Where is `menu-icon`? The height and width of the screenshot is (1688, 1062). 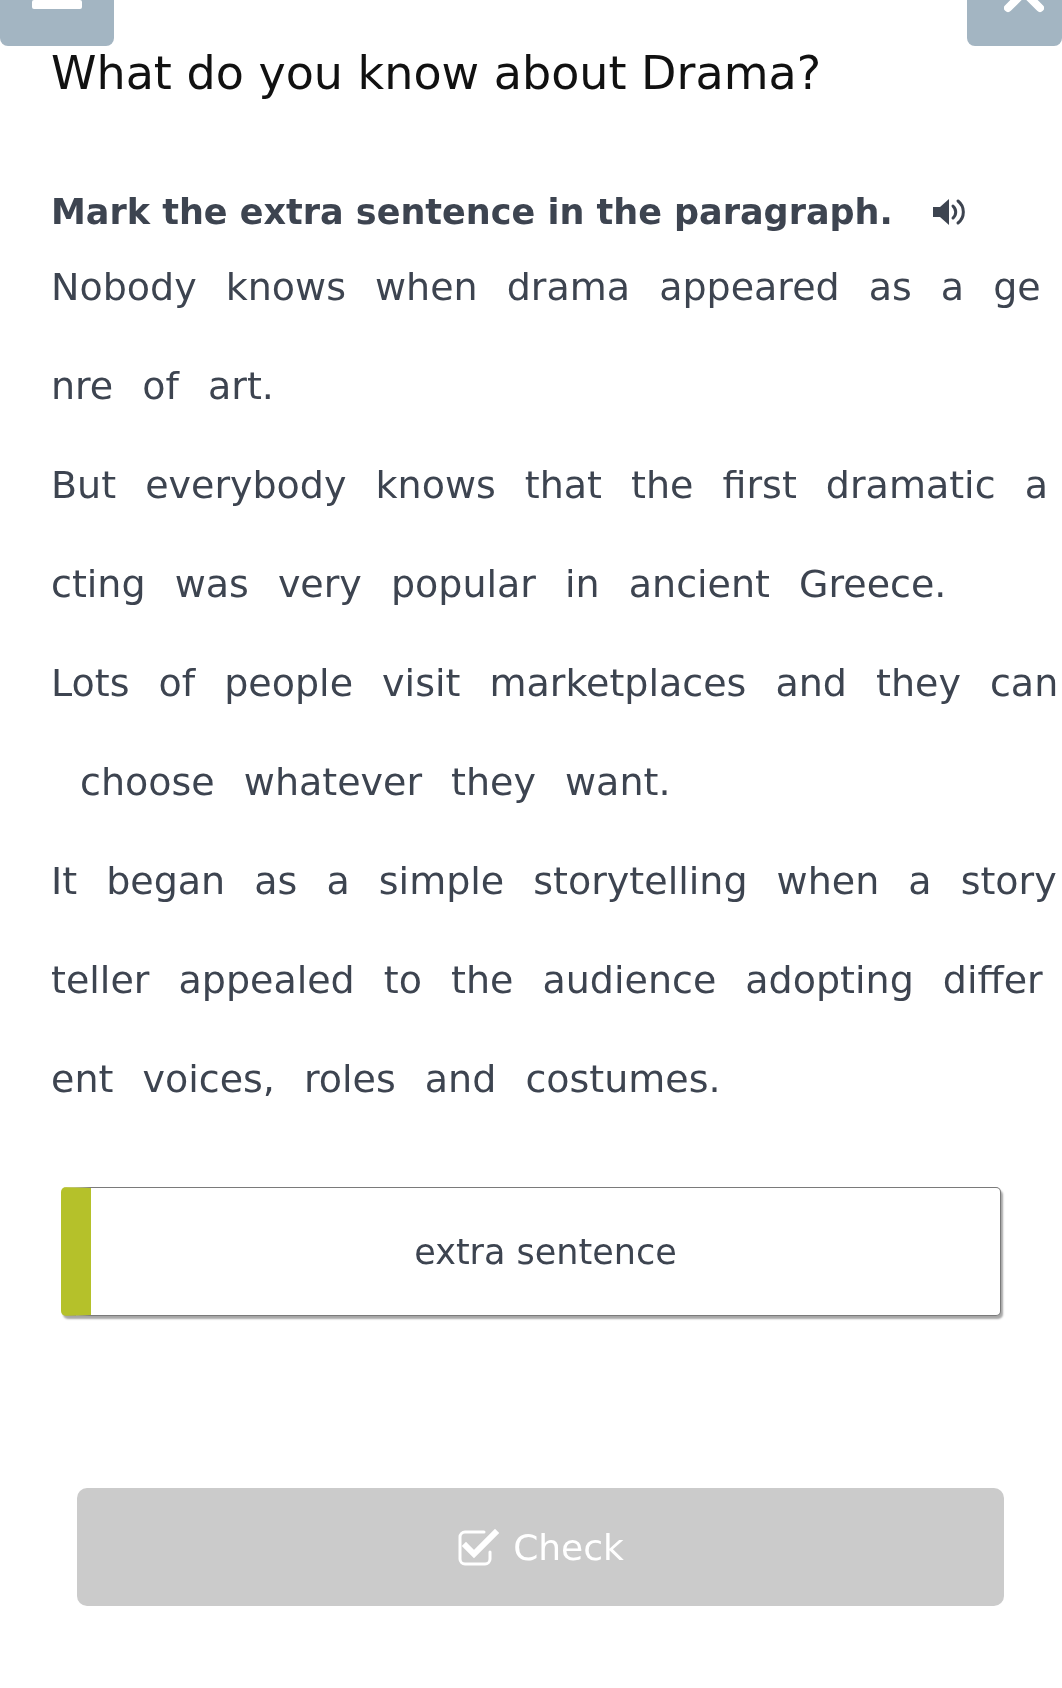
menu-icon is located at coordinates (57, 4).